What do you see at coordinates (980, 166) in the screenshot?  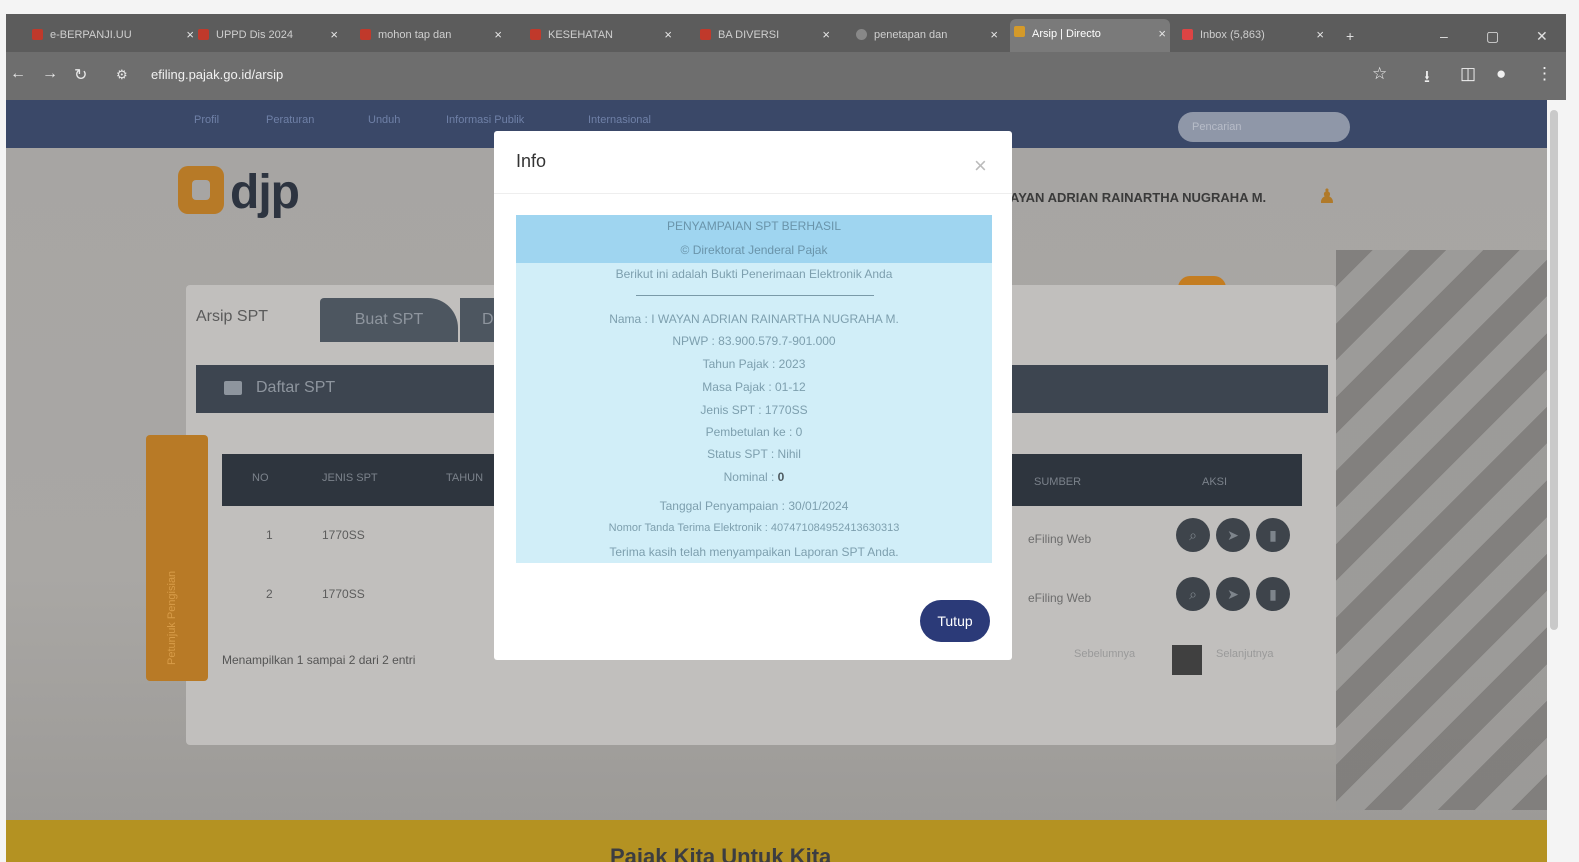 I see `close-icon: ×` at bounding box center [980, 166].